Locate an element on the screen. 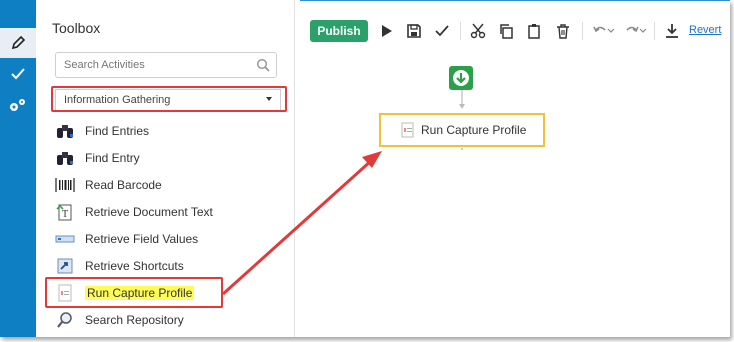 The image size is (734, 342). gears-icon is located at coordinates (17, 105).